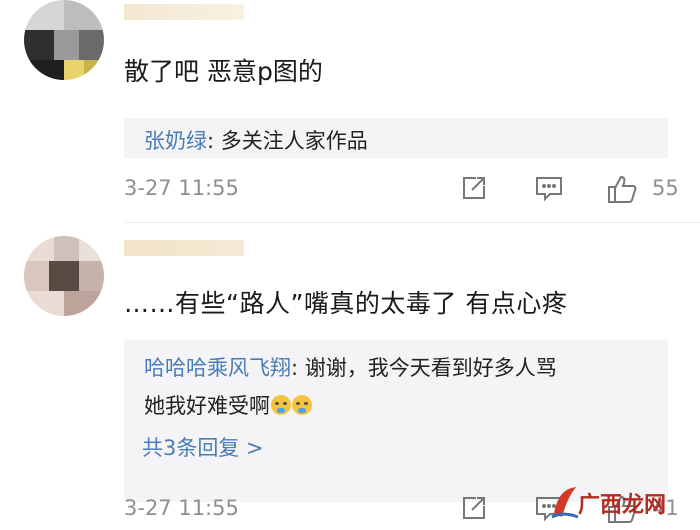 The height and width of the screenshot is (530, 700). I want to click on reply-line: 哈哈哈乘风飞翔: 谢谢，我今天看到好多人骂, so click(350, 367).